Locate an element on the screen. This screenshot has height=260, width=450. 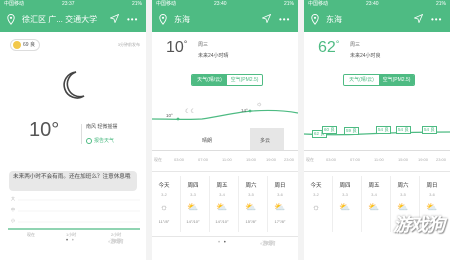
temperature-24h-chart is located at coordinates (225, 115).